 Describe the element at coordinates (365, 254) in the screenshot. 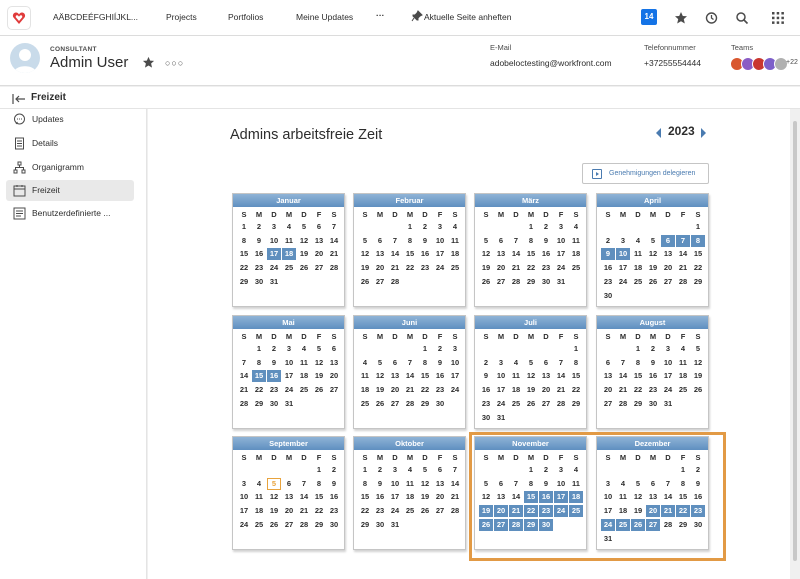

I see `calendar-day: 12` at that location.